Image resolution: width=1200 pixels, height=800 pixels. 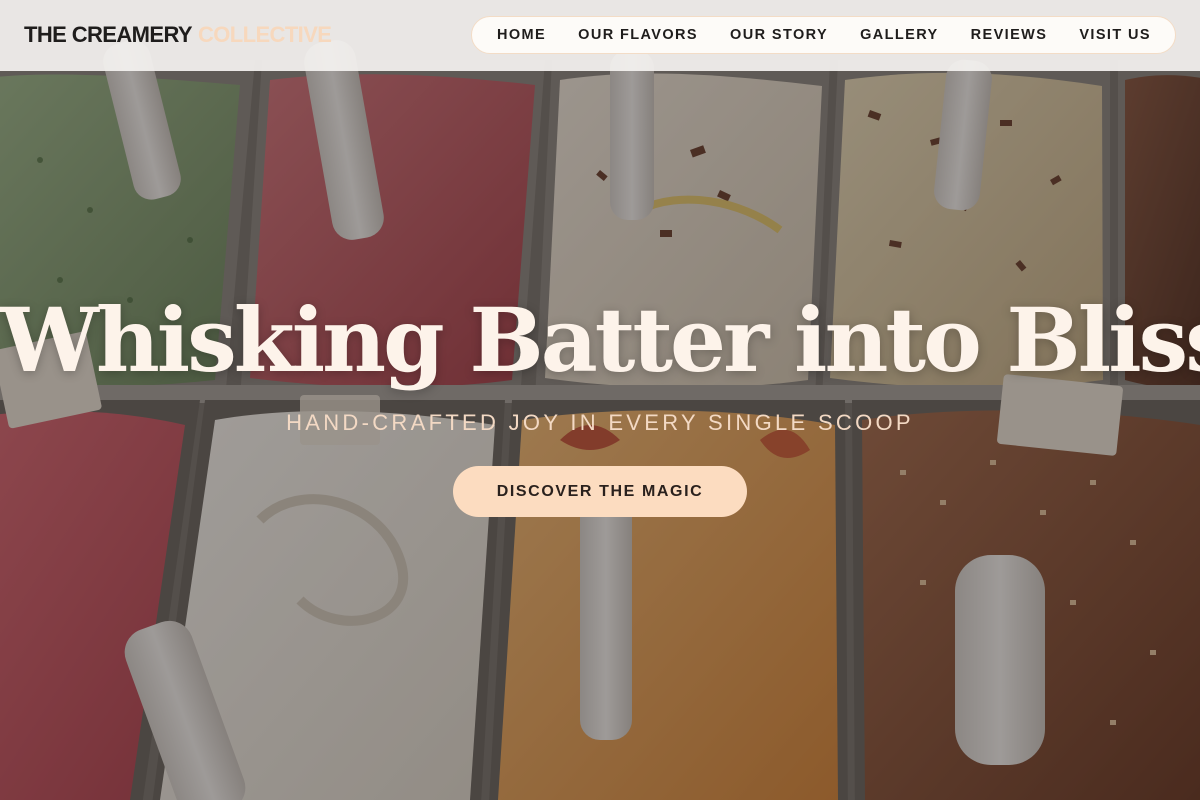 What do you see at coordinates (1115, 35) in the screenshot?
I see `nav-item-visit-us: VISIT US` at bounding box center [1115, 35].